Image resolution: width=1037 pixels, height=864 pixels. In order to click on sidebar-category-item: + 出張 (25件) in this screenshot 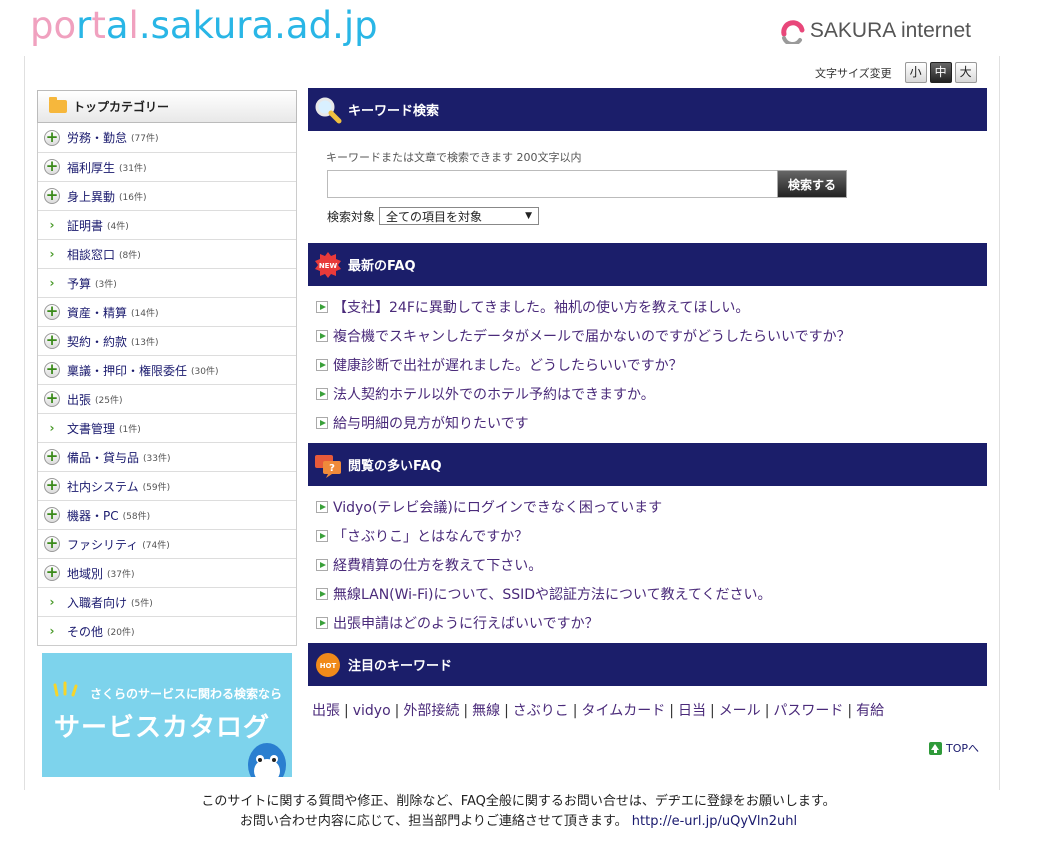, I will do `click(167, 398)`.